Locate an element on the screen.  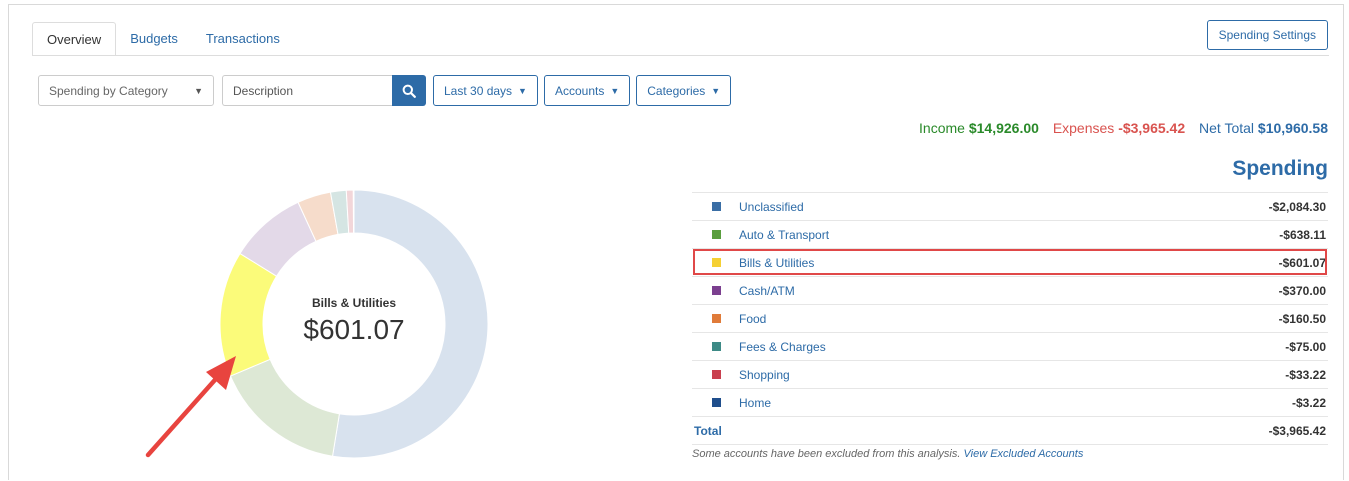
donut-slice-home is located at coordinates (353, 211).